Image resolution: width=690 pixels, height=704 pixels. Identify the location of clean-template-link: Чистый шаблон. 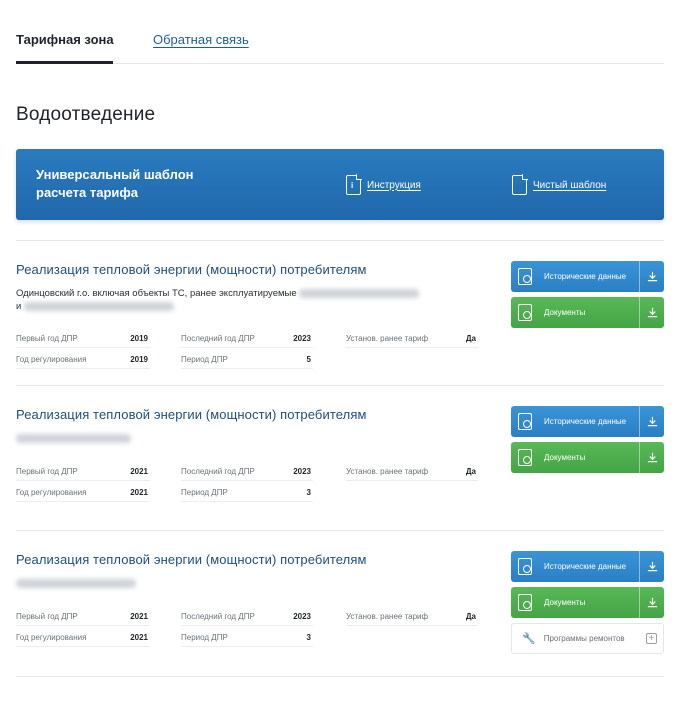
(559, 184).